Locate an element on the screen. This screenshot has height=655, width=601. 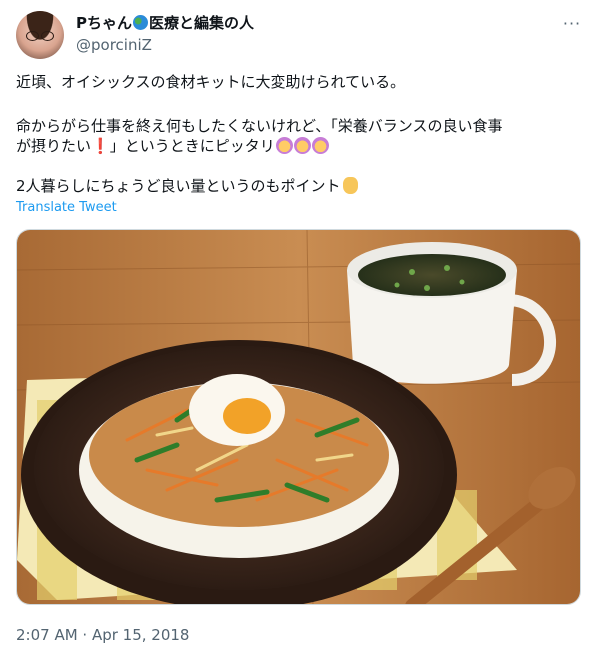
avatar-glasses is located at coordinates (40, 36).